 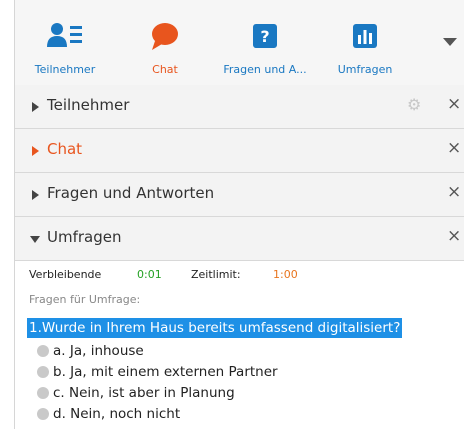 I want to click on panel-chat: Chat ×, so click(x=239, y=151).